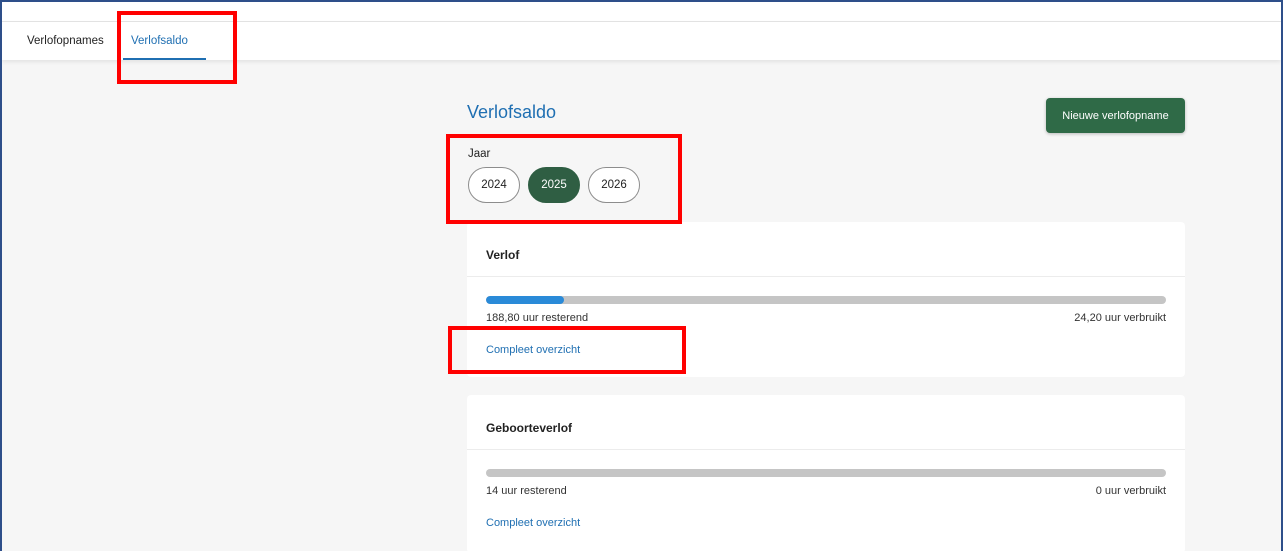 The height and width of the screenshot is (551, 1283). Describe the element at coordinates (1130, 491) in the screenshot. I see `hours-used: 0 uur verbruikt` at that location.